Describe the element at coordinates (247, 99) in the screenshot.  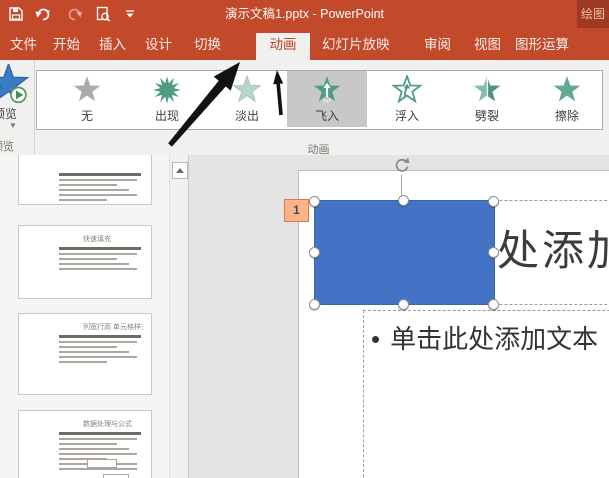
I see `animation-fade: 淡出` at that location.